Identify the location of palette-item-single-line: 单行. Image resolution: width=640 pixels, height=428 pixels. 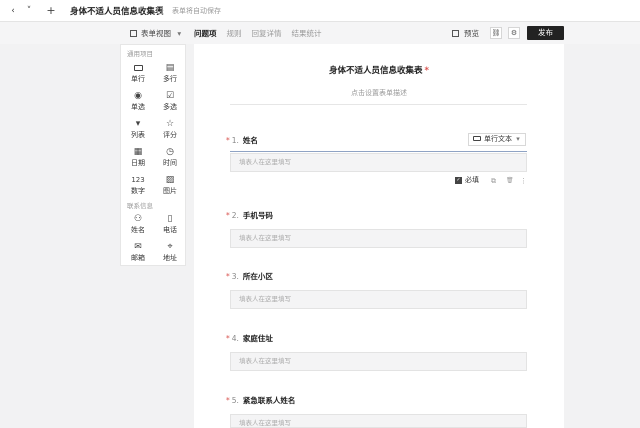
(138, 72).